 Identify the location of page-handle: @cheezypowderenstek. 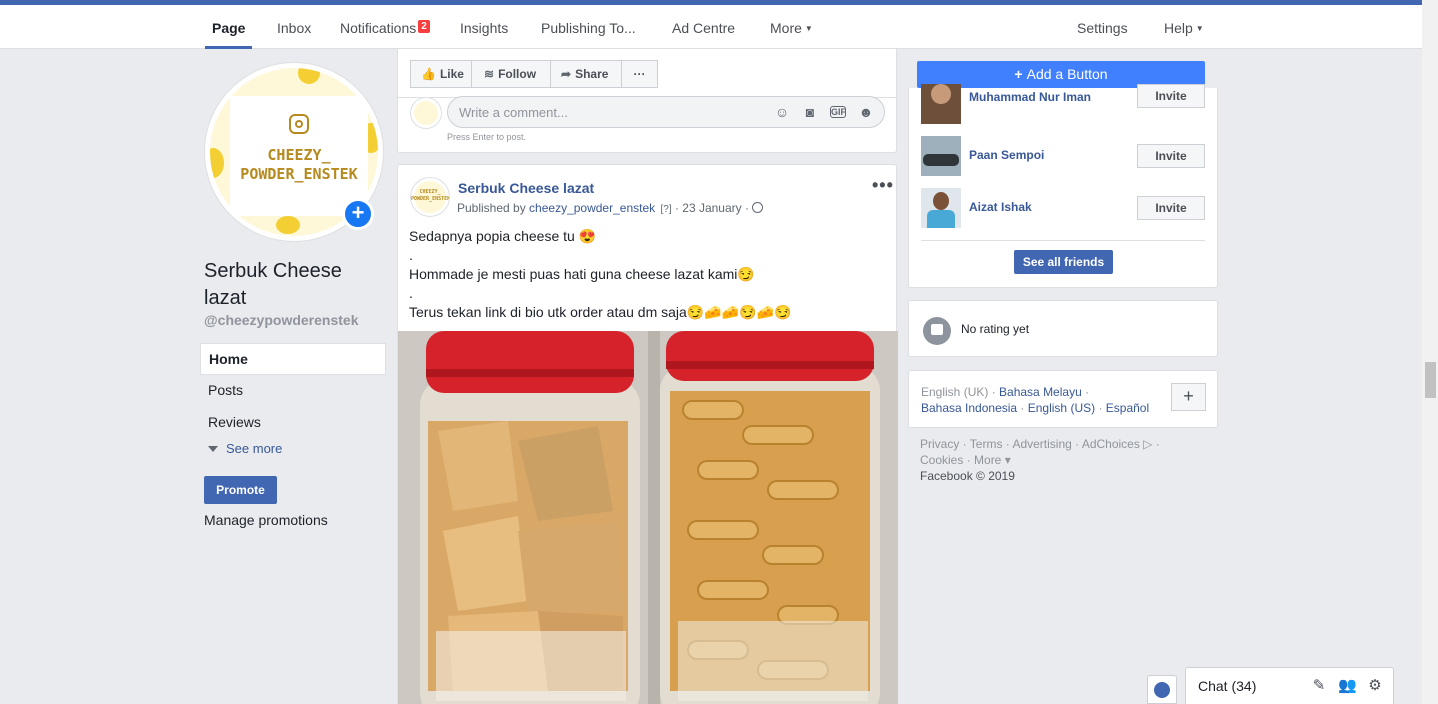
(281, 320).